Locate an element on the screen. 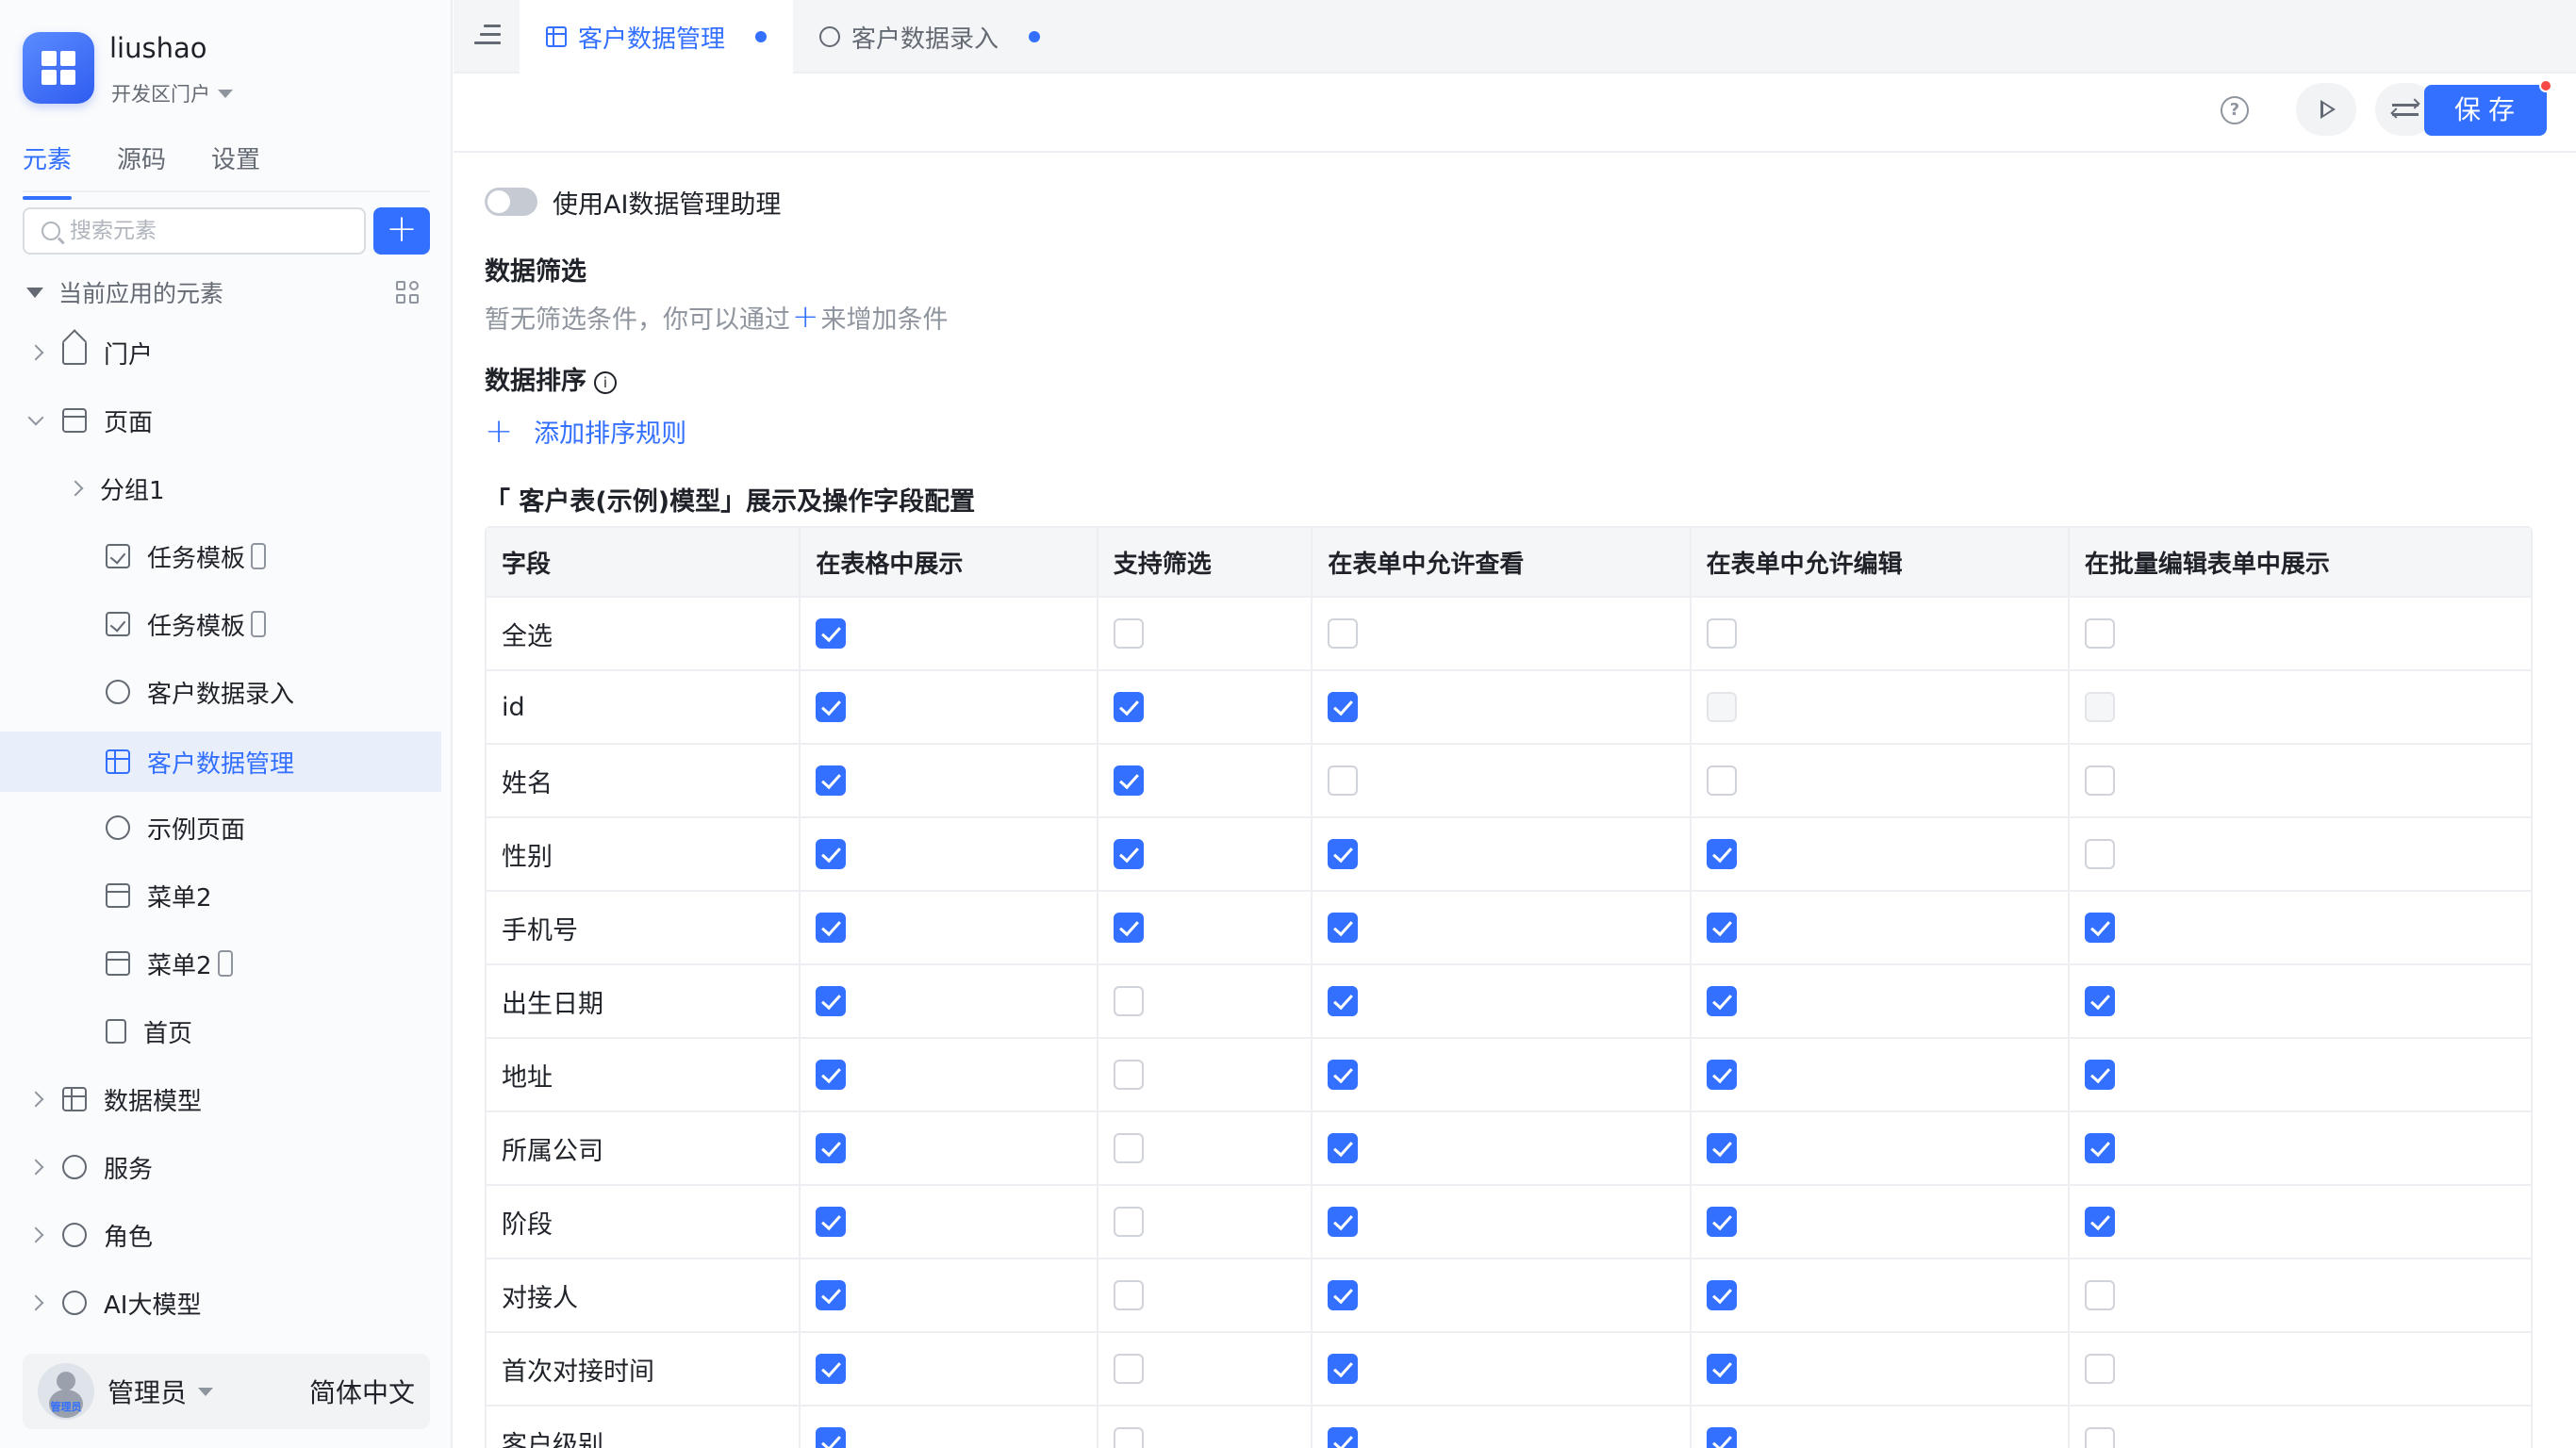  tree-item-home-page: 首页 is located at coordinates (220, 1031).